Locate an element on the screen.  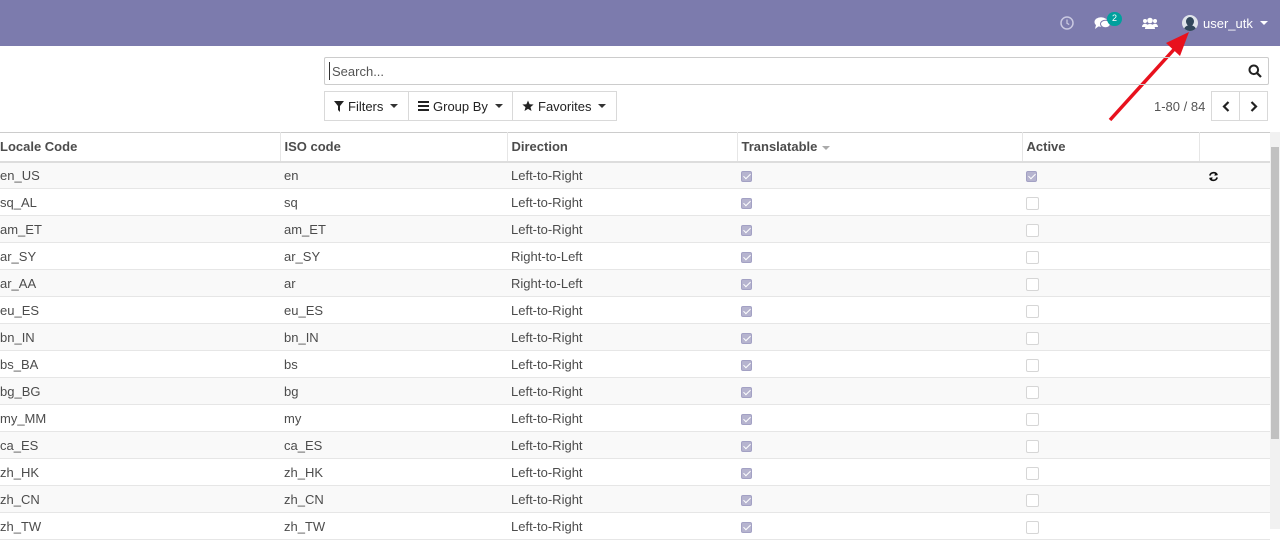
table-row: ar_SY ar_SY Right-to-Left is located at coordinates (635, 256).